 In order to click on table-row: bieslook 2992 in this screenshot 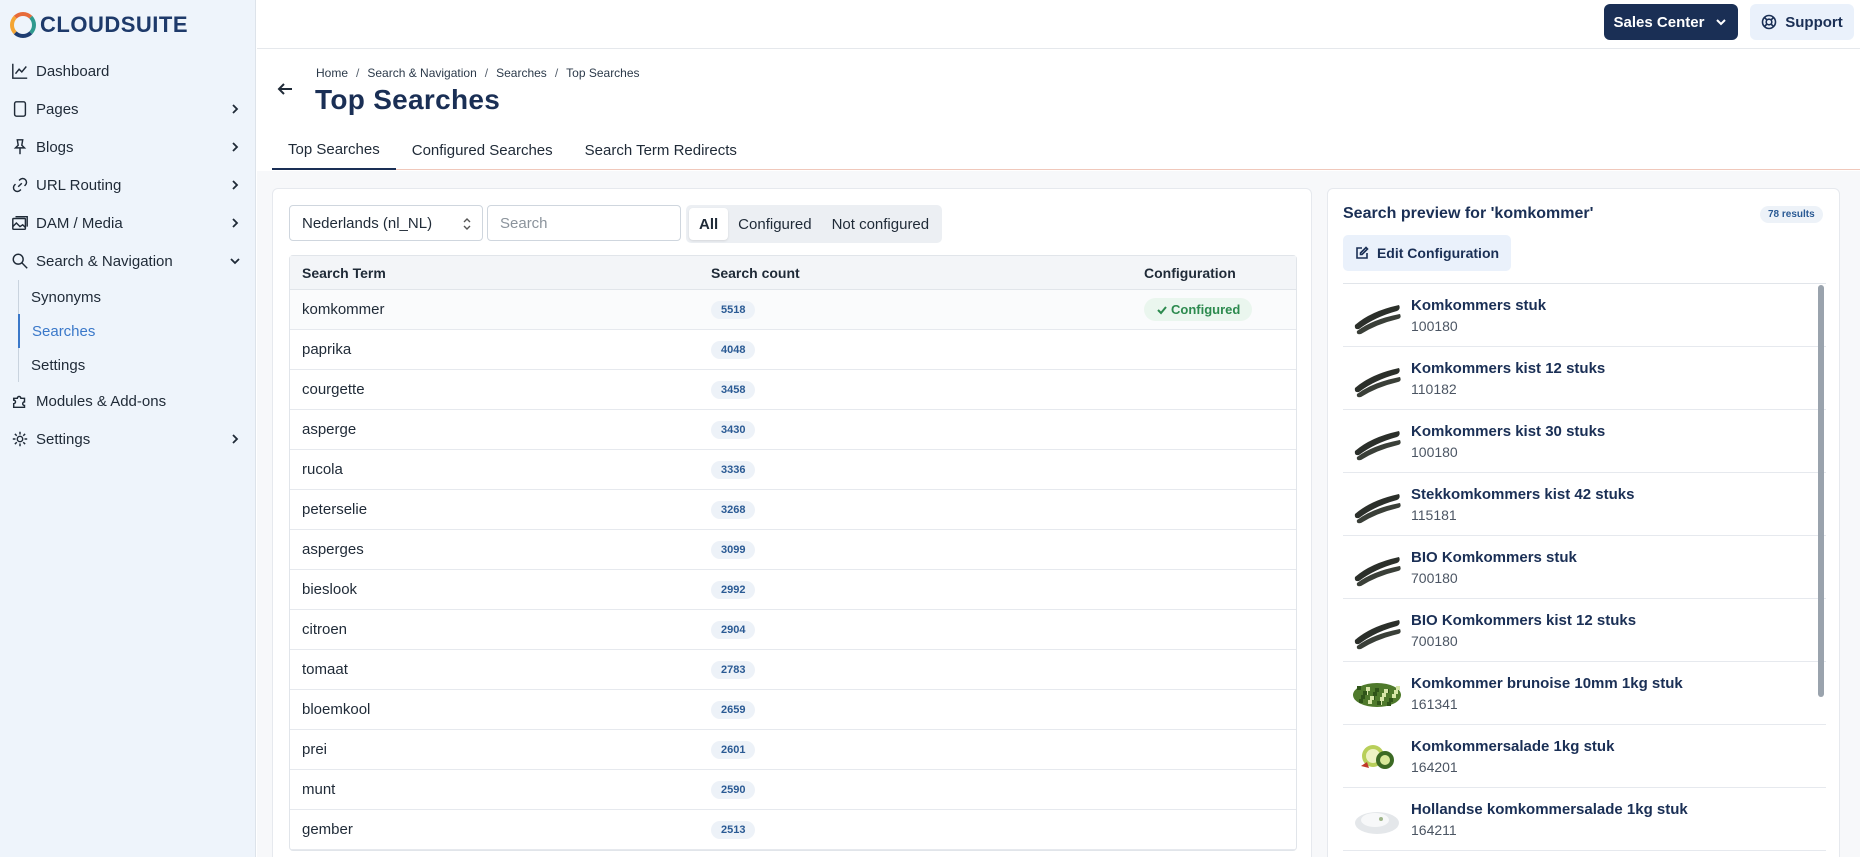, I will do `click(793, 590)`.